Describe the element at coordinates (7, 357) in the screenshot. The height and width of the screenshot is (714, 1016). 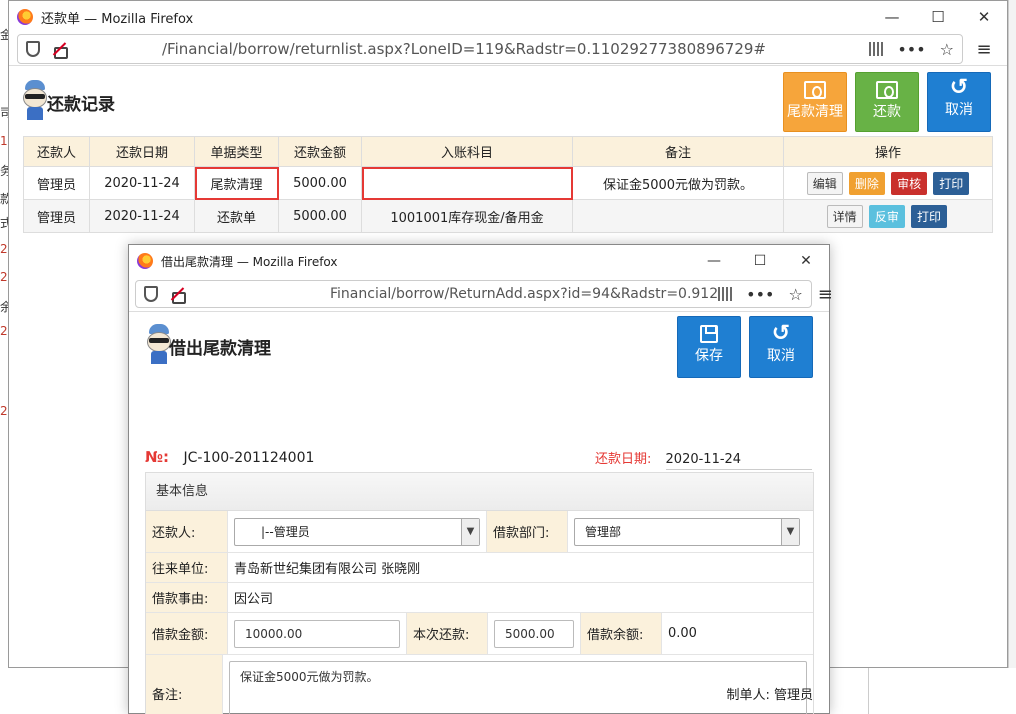
I see `background-left-strip: 金 司 19 务 款 式 20 20 余 20 20` at that location.